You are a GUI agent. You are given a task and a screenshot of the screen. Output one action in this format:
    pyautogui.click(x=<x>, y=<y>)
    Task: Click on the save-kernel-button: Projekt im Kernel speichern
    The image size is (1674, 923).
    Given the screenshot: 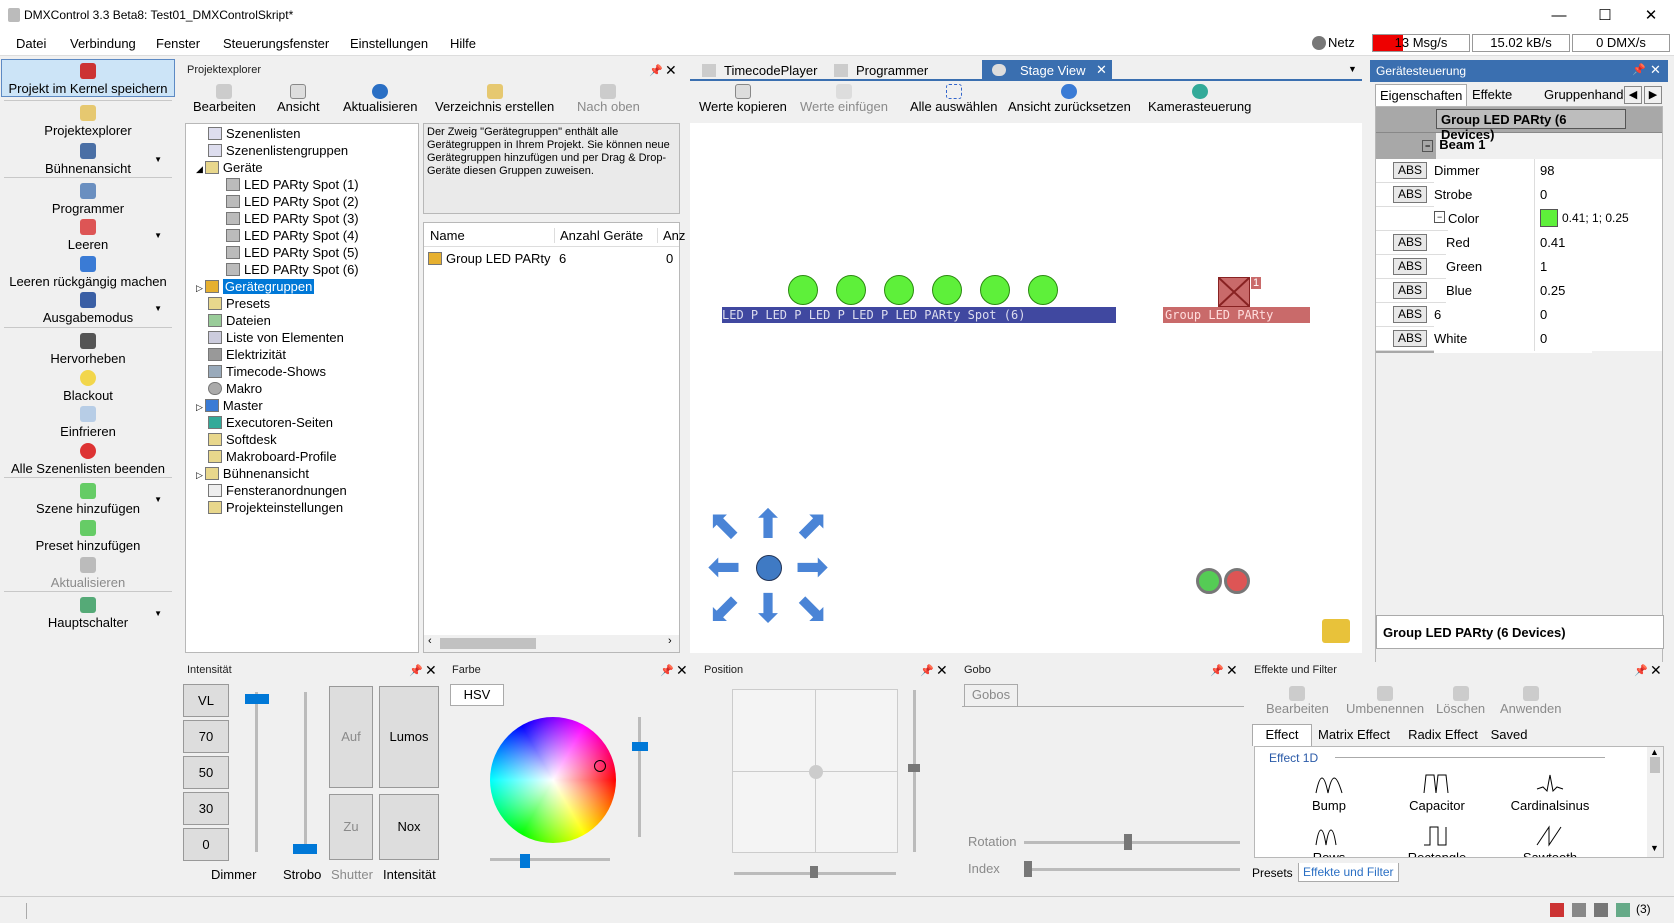 What is the action you would take?
    pyautogui.click(x=88, y=78)
    